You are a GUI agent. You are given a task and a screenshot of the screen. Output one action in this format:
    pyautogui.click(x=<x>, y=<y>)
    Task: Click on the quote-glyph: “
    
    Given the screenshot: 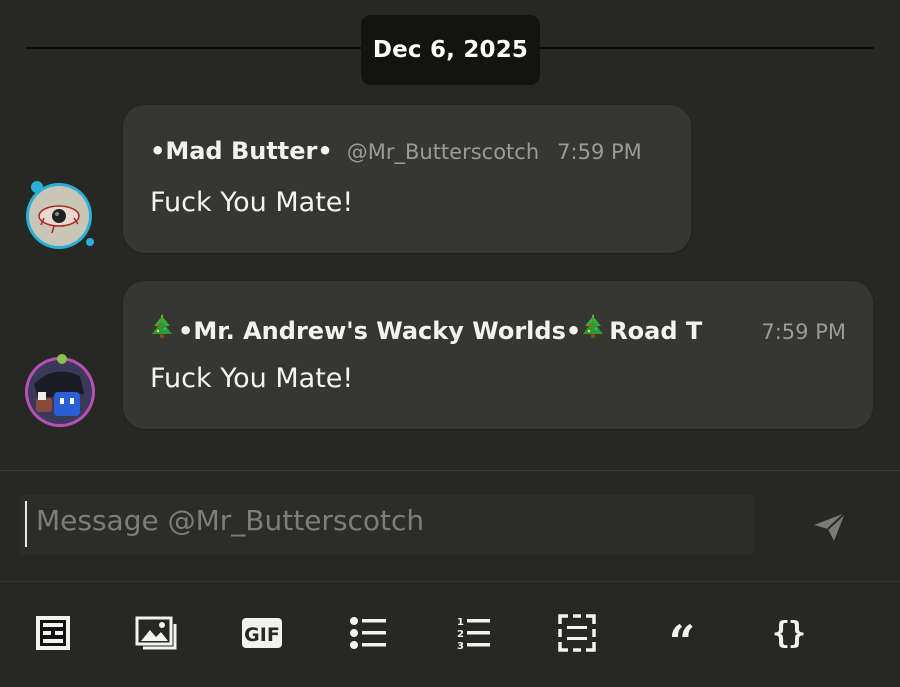 What is the action you would take?
    pyautogui.click(x=682, y=633)
    